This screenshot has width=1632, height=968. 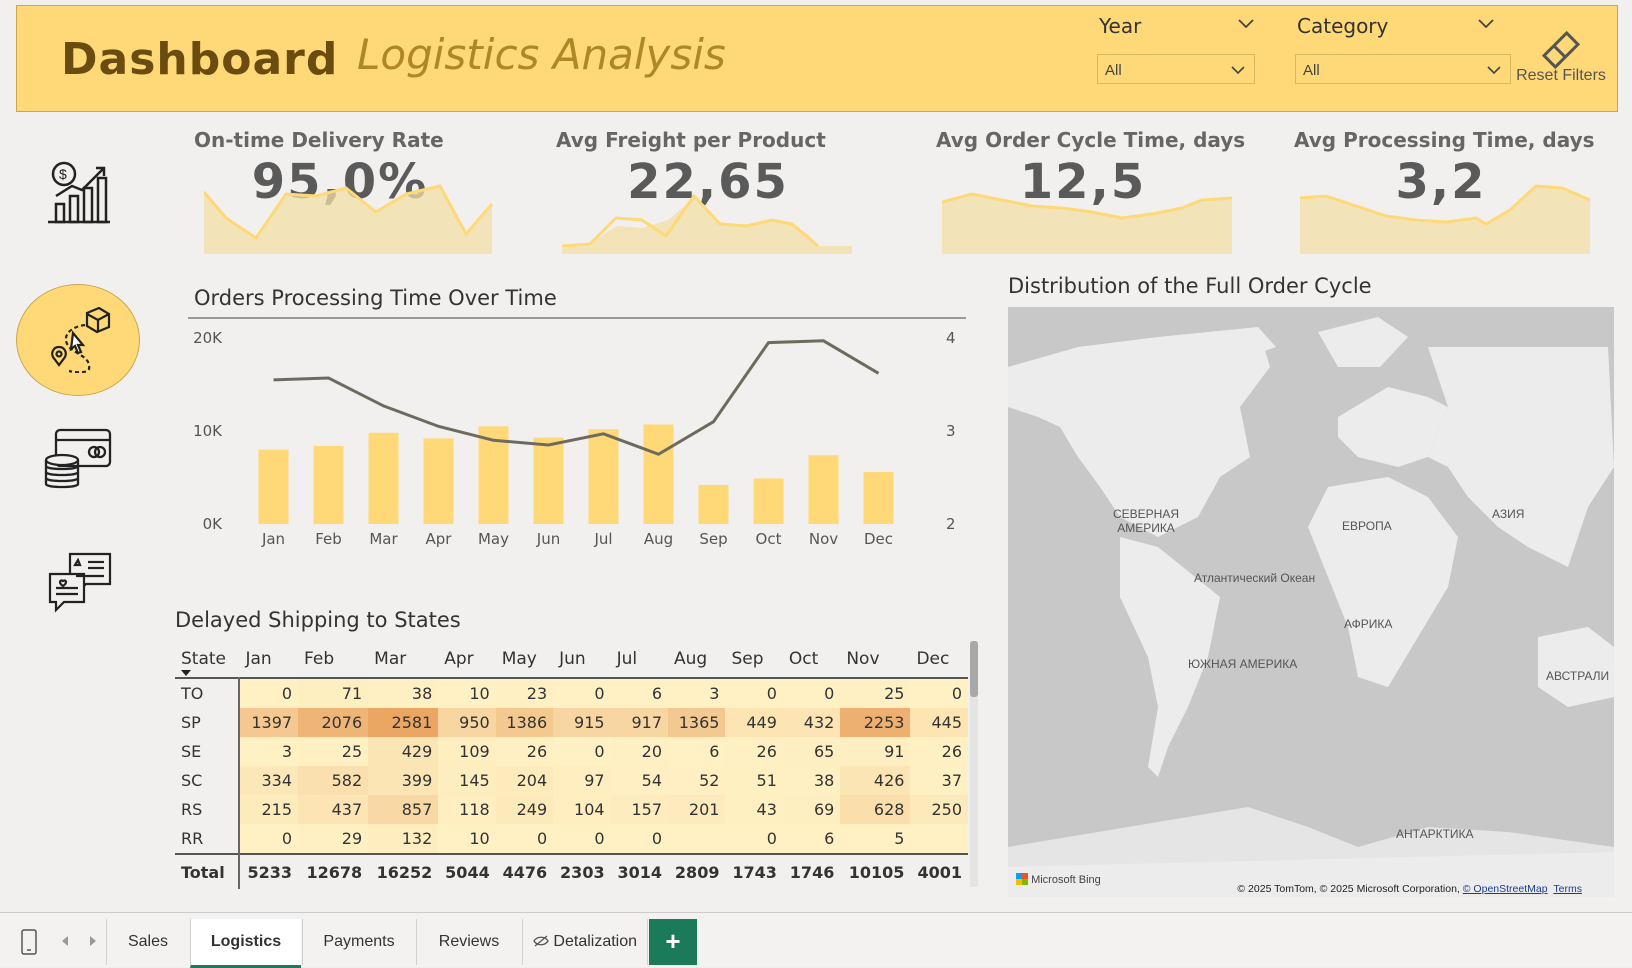 I want to click on payments-card-coins-icon, so click(x=78, y=459).